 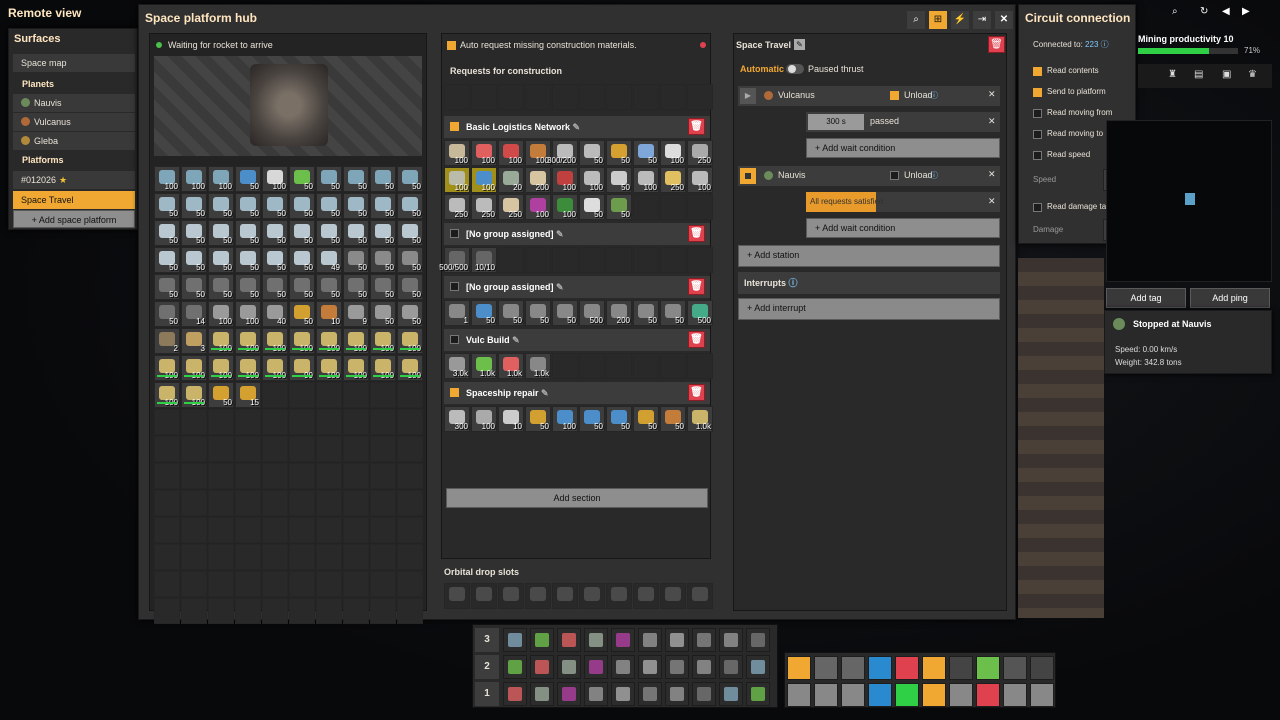 I want to click on network-icon: ⊞, so click(x=938, y=20).